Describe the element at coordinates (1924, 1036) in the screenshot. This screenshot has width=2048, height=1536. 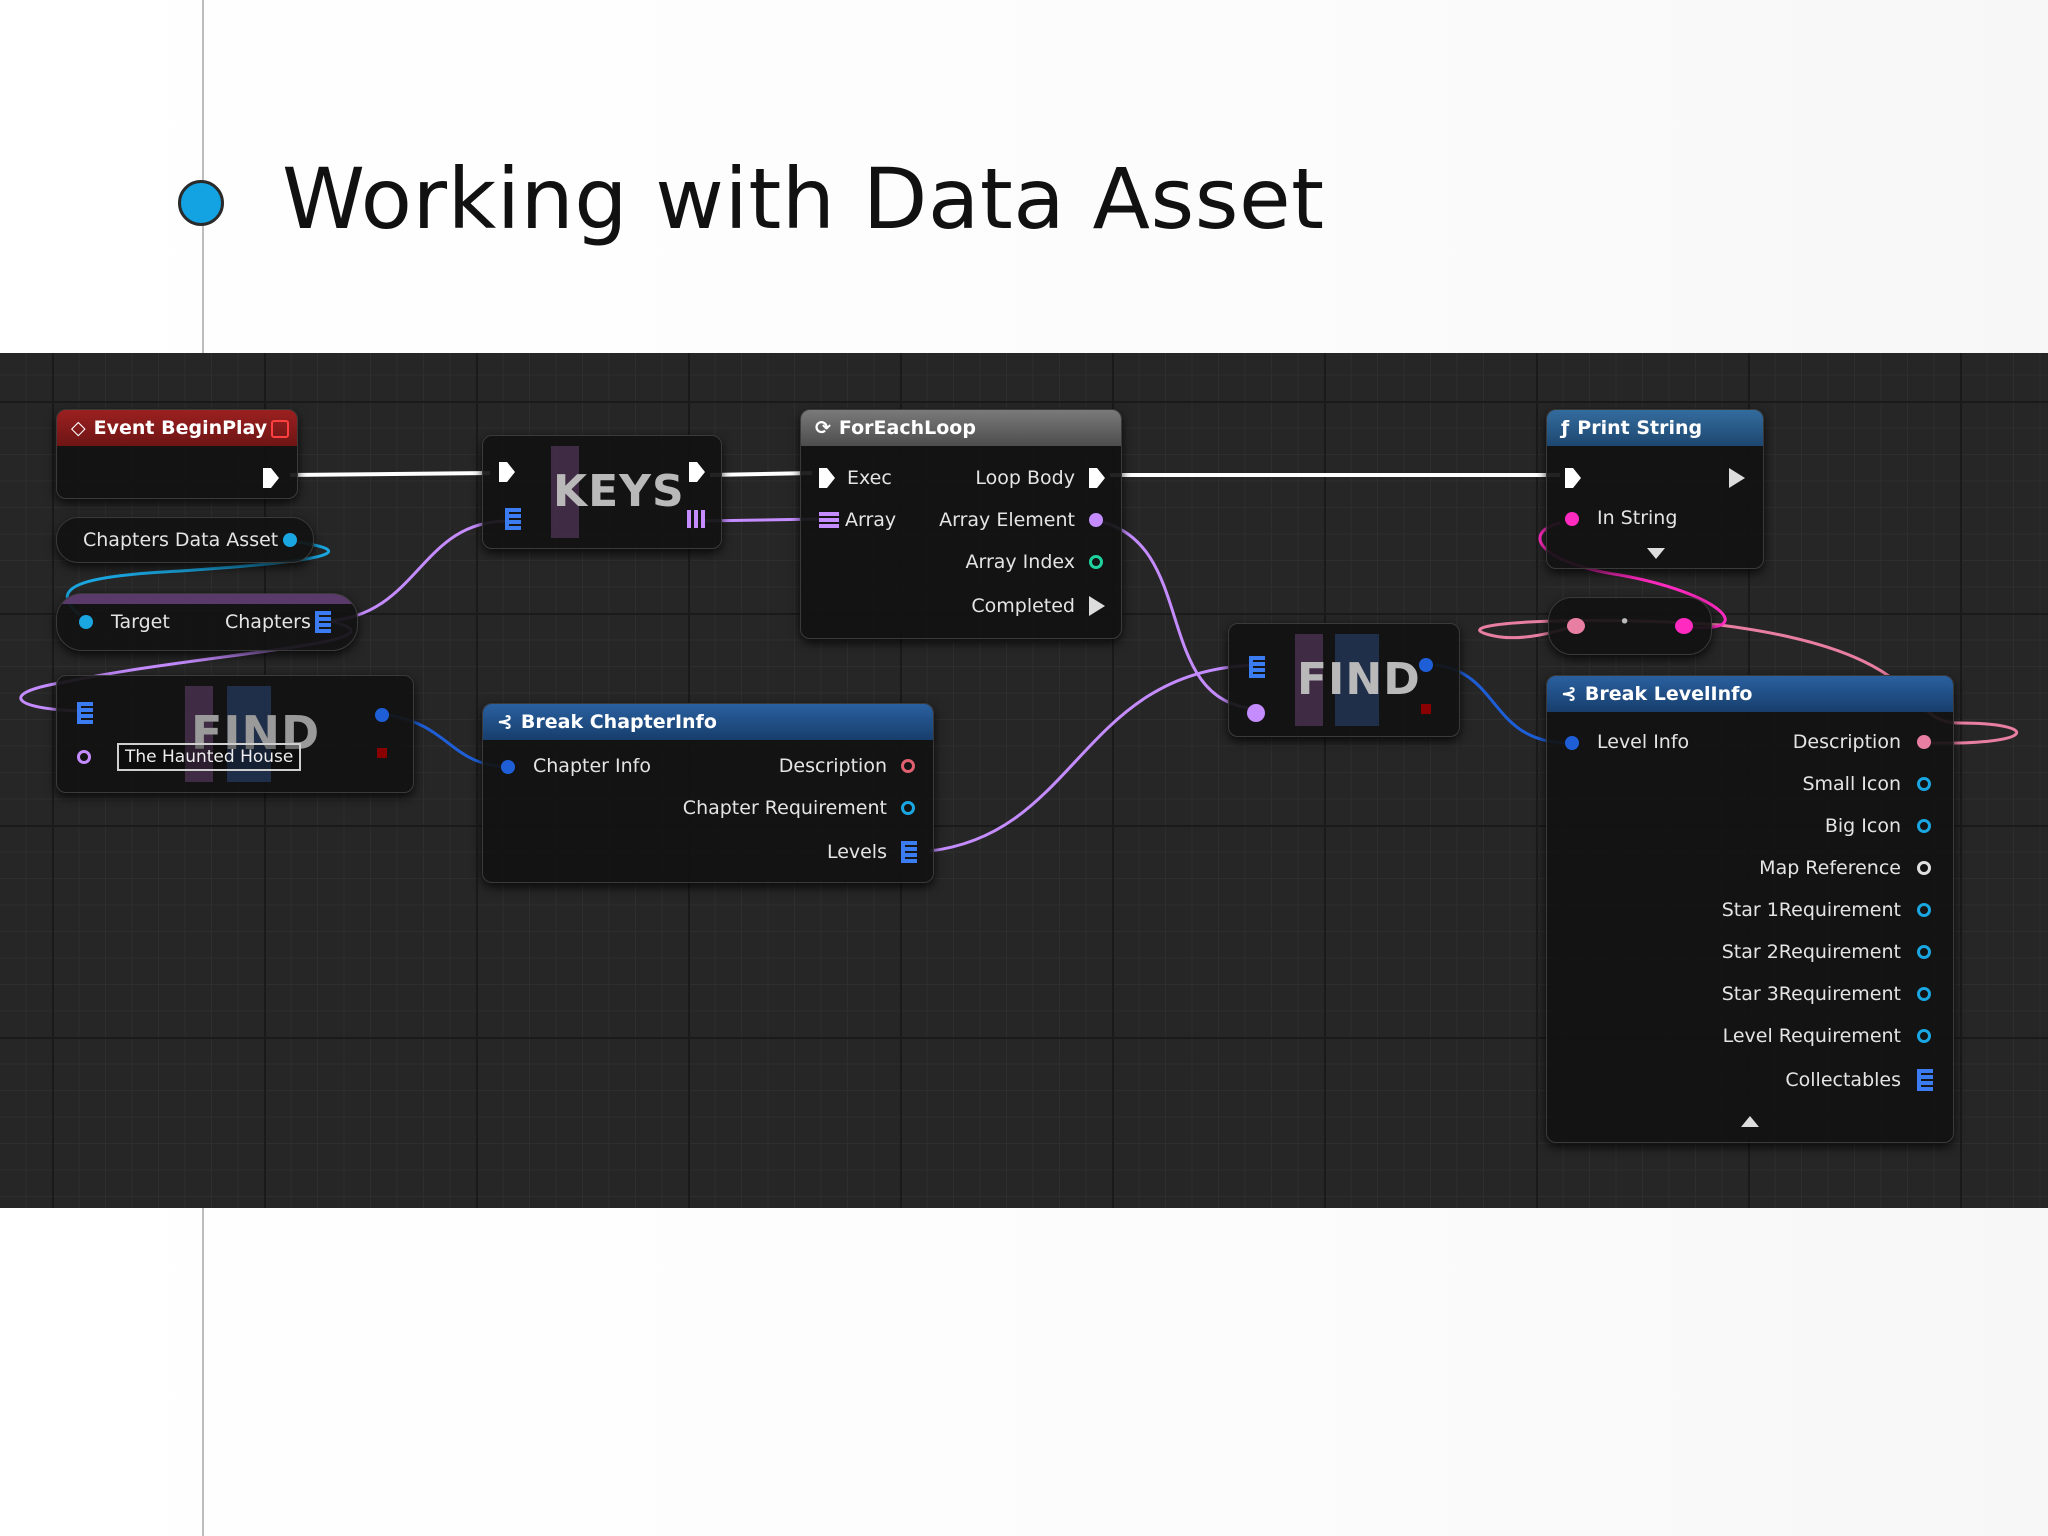
I see `level-requirement-out-pin` at that location.